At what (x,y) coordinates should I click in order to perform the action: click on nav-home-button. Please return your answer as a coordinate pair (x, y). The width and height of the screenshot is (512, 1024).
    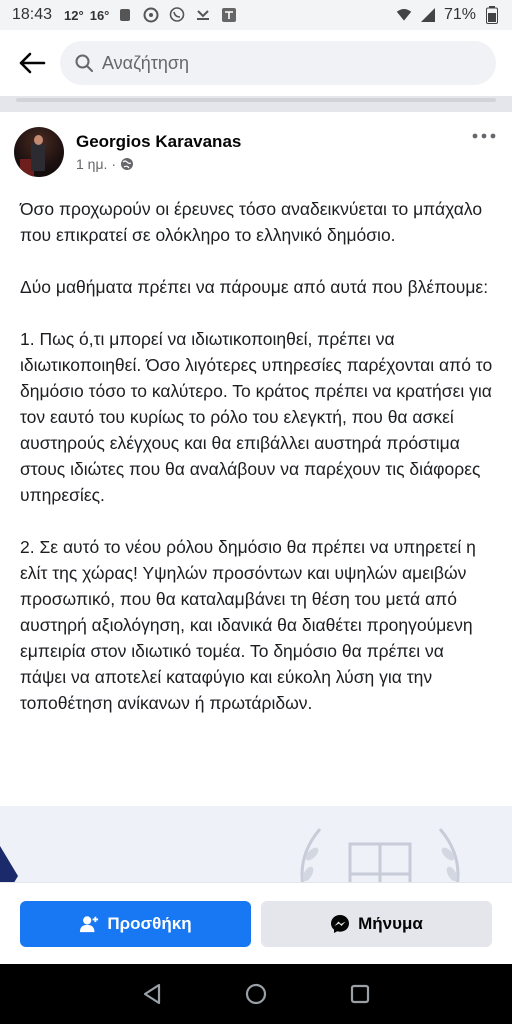
    Looking at the image, I should click on (256, 994).